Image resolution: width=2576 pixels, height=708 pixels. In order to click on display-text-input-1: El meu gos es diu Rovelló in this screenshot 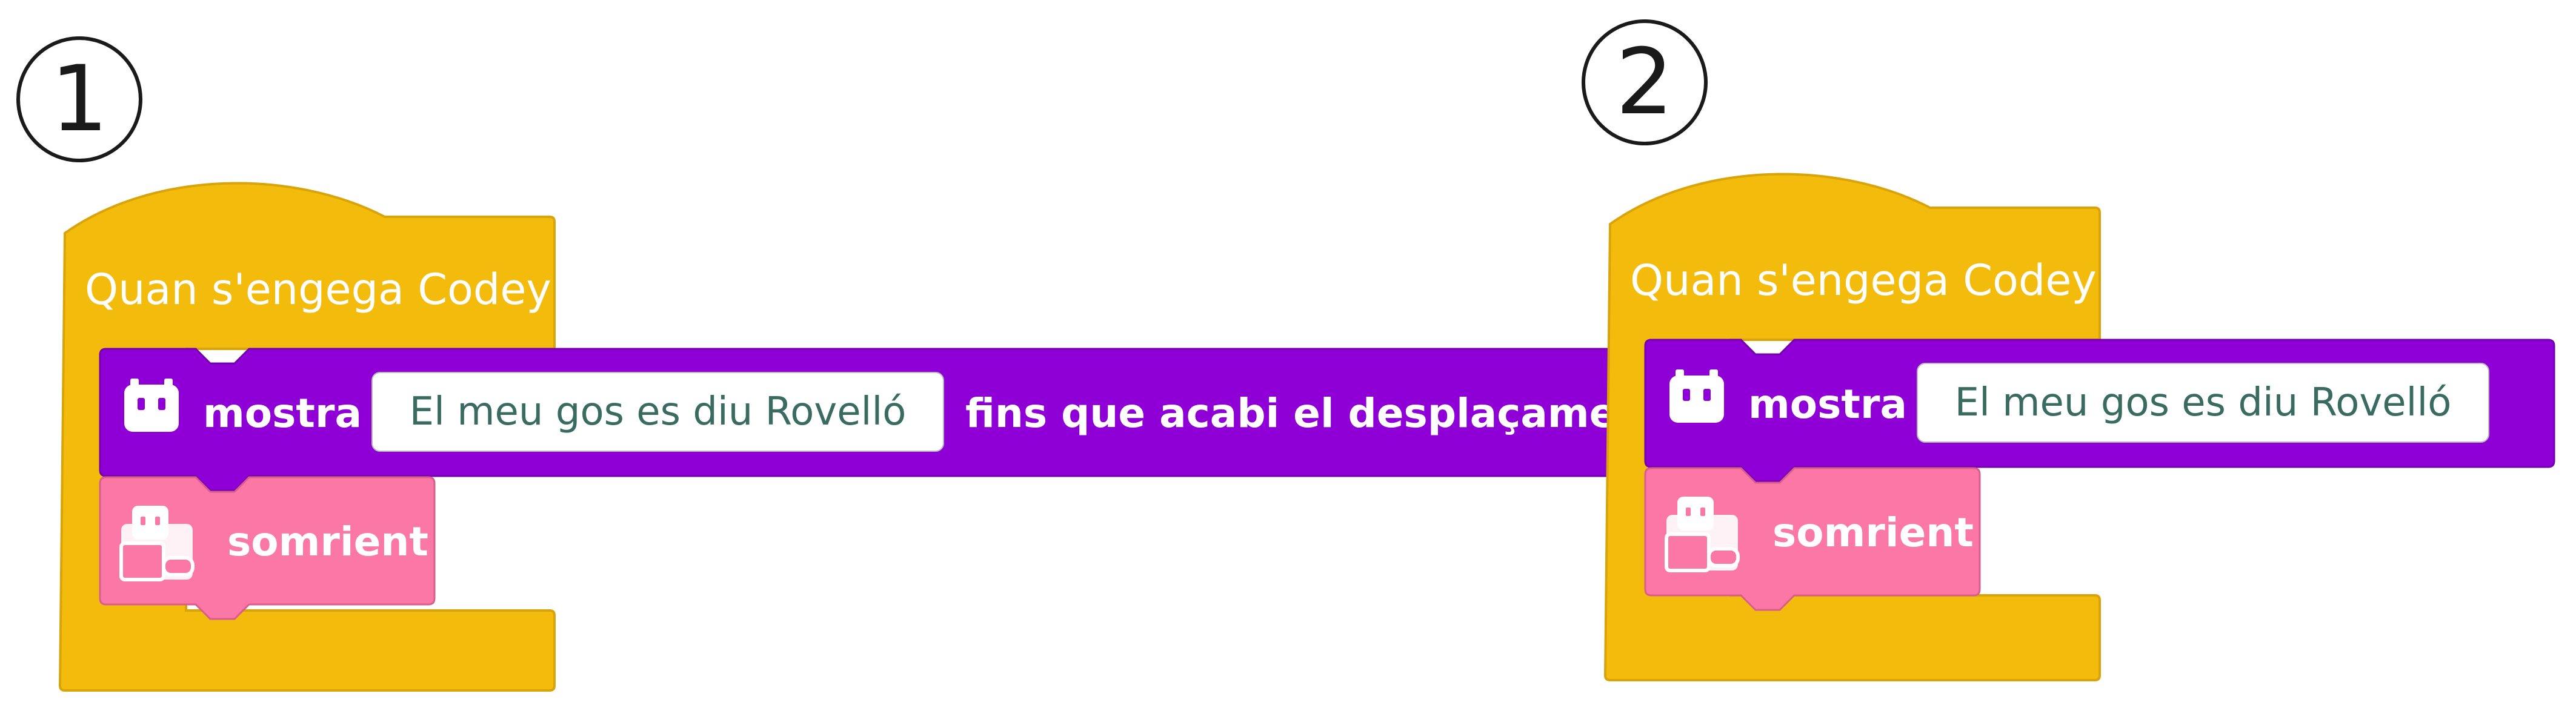, I will do `click(657, 412)`.